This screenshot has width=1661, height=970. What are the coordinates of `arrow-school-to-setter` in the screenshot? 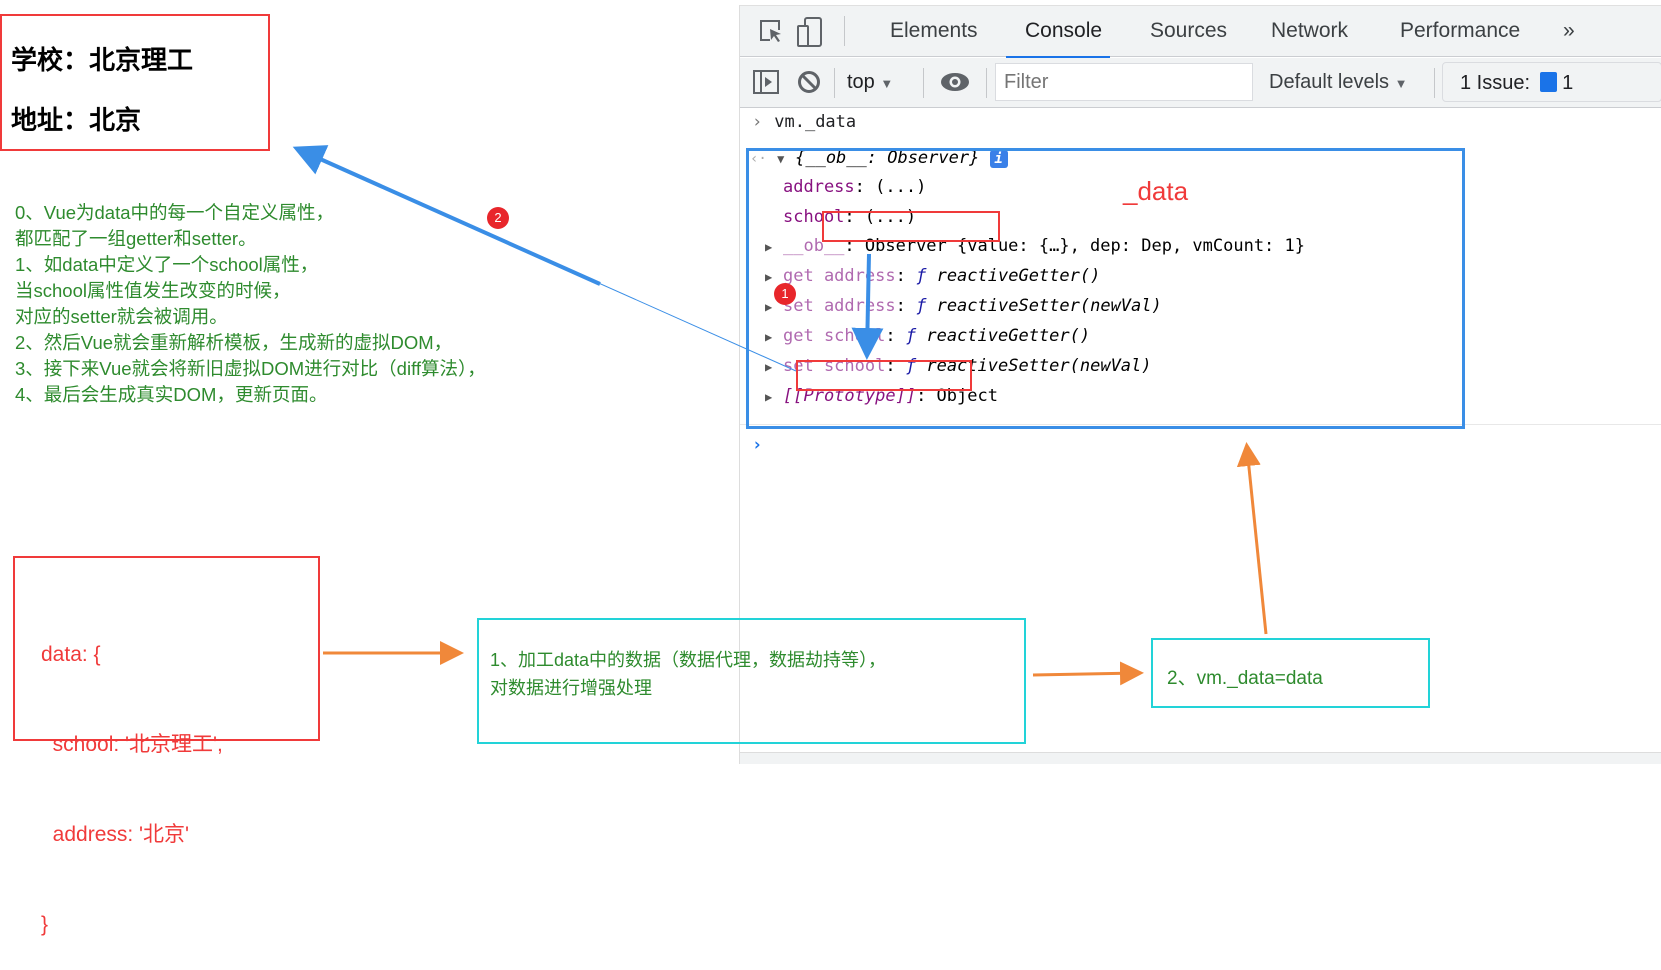 It's located at (867, 306).